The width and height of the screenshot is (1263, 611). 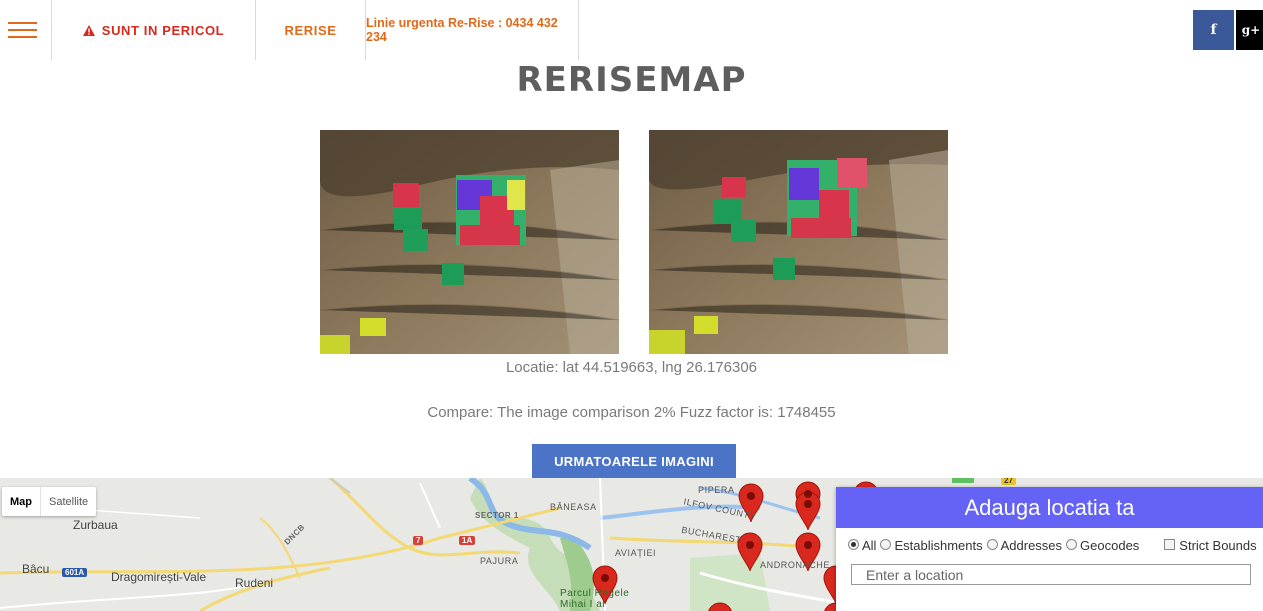 I want to click on add-location-title: Adauga locatia ta, so click(x=1049, y=507).